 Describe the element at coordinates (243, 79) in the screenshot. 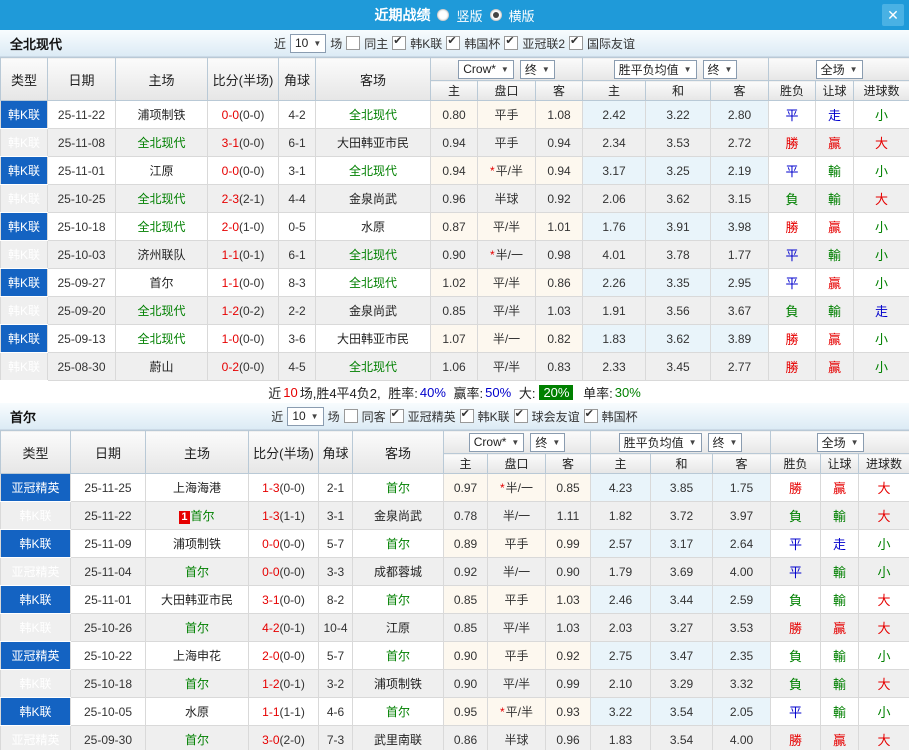

I see `col-score: 比分(半场)` at that location.